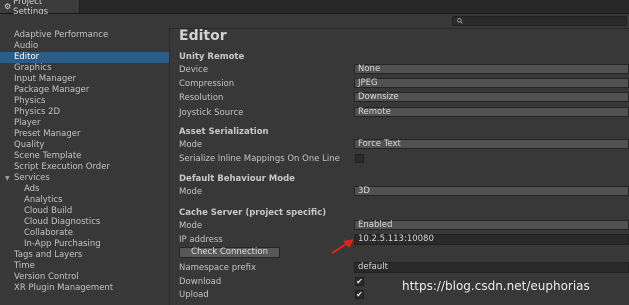  What do you see at coordinates (491, 225) in the screenshot?
I see `cache-mode-dropdown: Enabled` at bounding box center [491, 225].